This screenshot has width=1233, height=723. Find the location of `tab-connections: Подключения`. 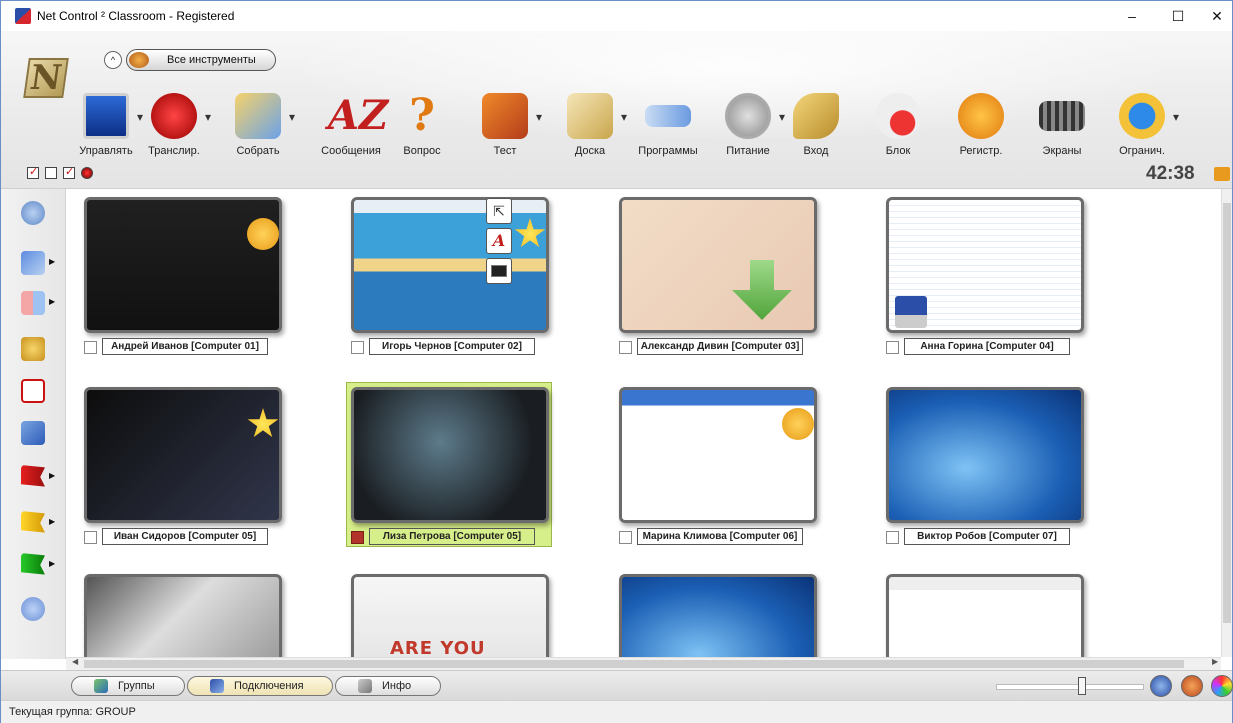

tab-connections: Подключения is located at coordinates (260, 686).